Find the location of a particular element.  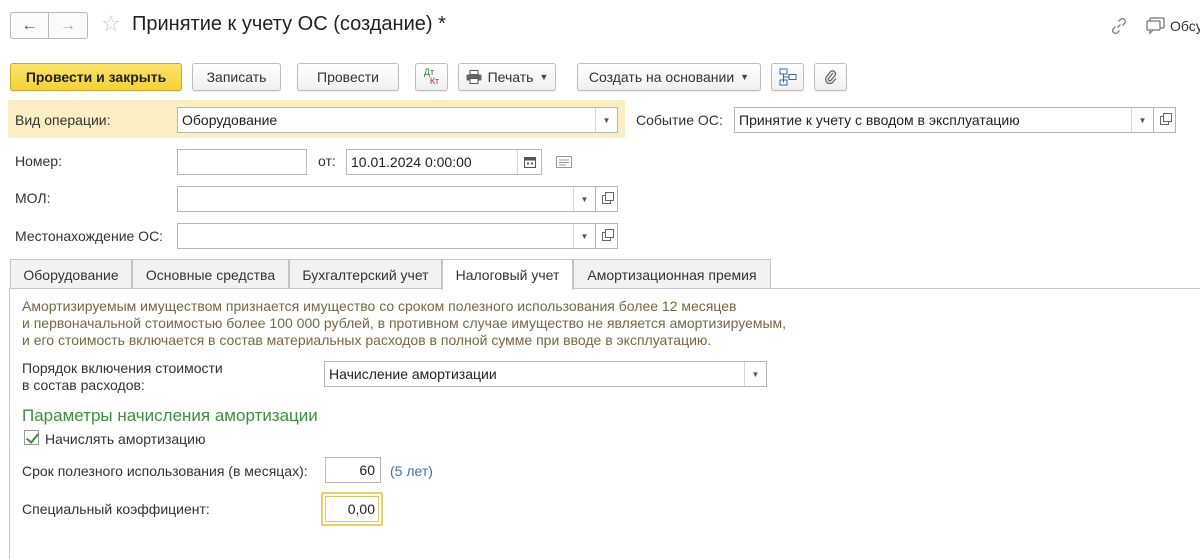

attach-button is located at coordinates (830, 77).